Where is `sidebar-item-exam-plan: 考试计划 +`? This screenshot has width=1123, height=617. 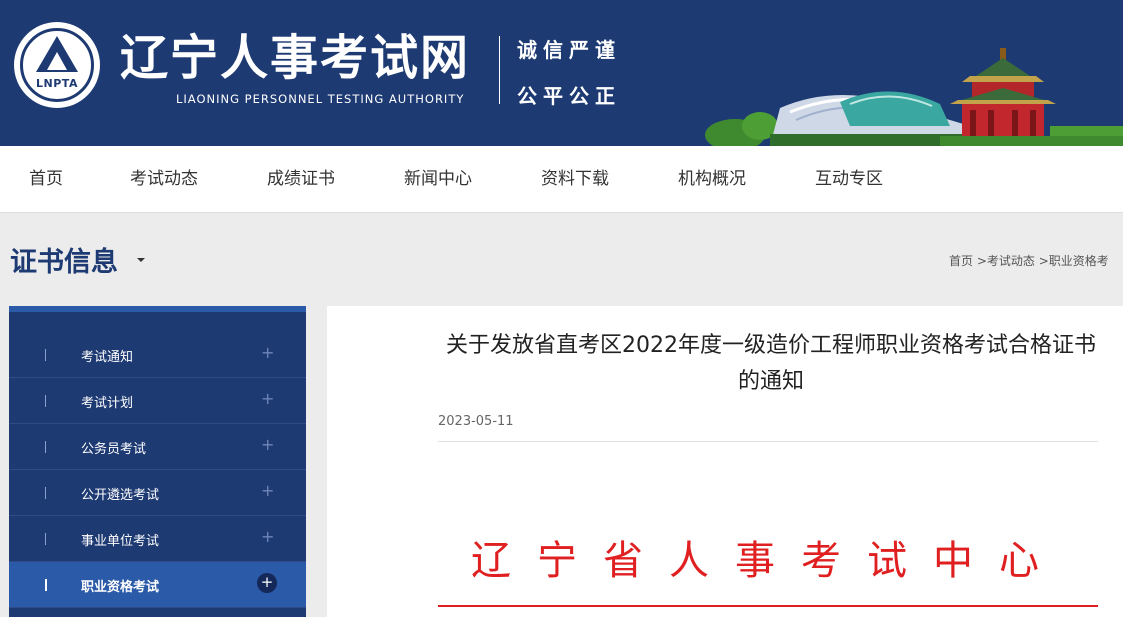
sidebar-item-exam-plan: 考试计划 + is located at coordinates (157, 401).